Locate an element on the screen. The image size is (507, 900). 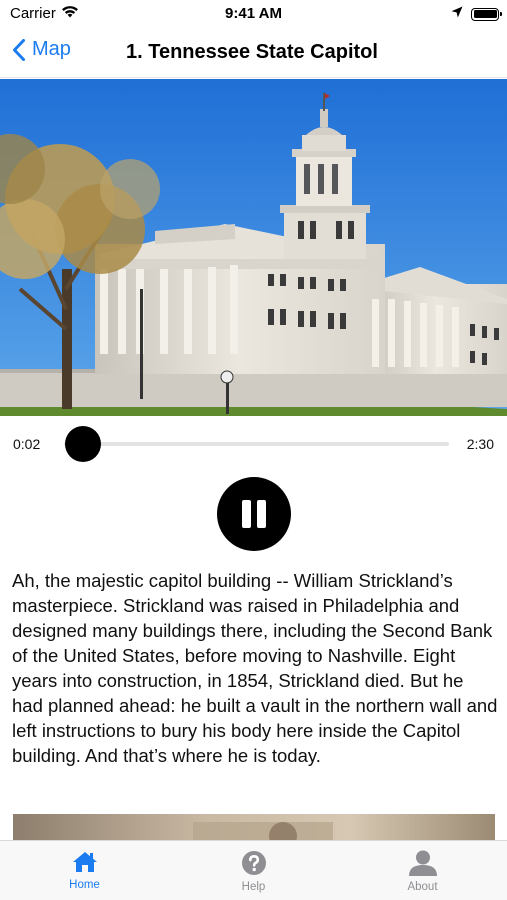
total-time-label: 2:30 is located at coordinates (480, 444).